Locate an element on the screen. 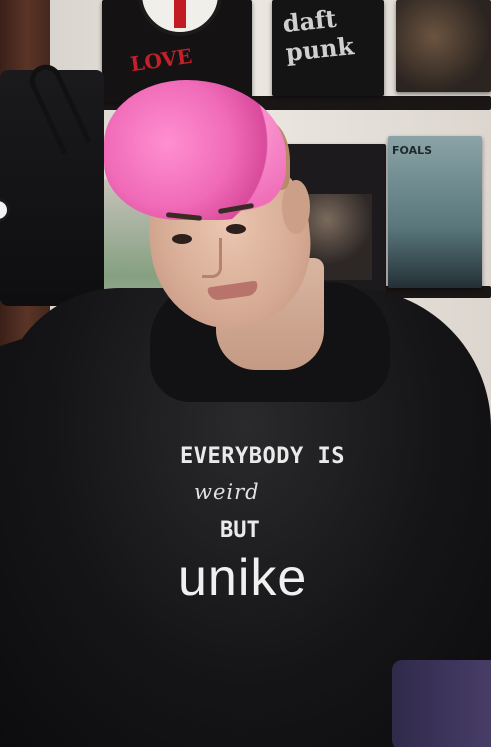 This screenshot has height=747, width=491. vinyl-record-5: FOALS is located at coordinates (435, 212).